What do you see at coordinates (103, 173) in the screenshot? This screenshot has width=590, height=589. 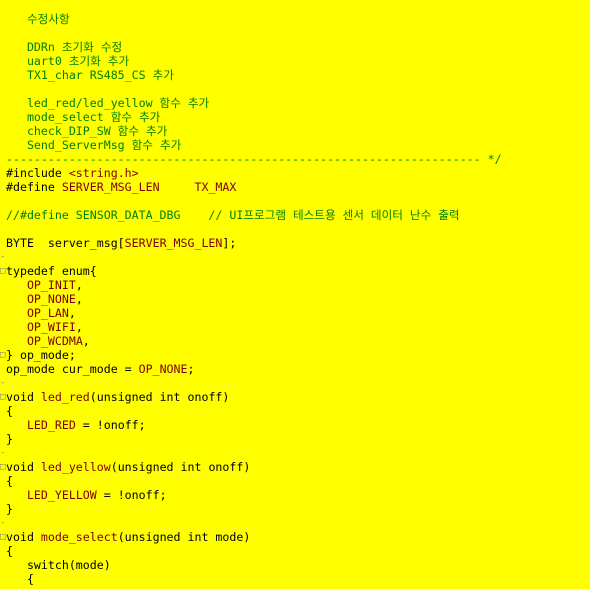 I see `macro-token: <string.h>` at bounding box center [103, 173].